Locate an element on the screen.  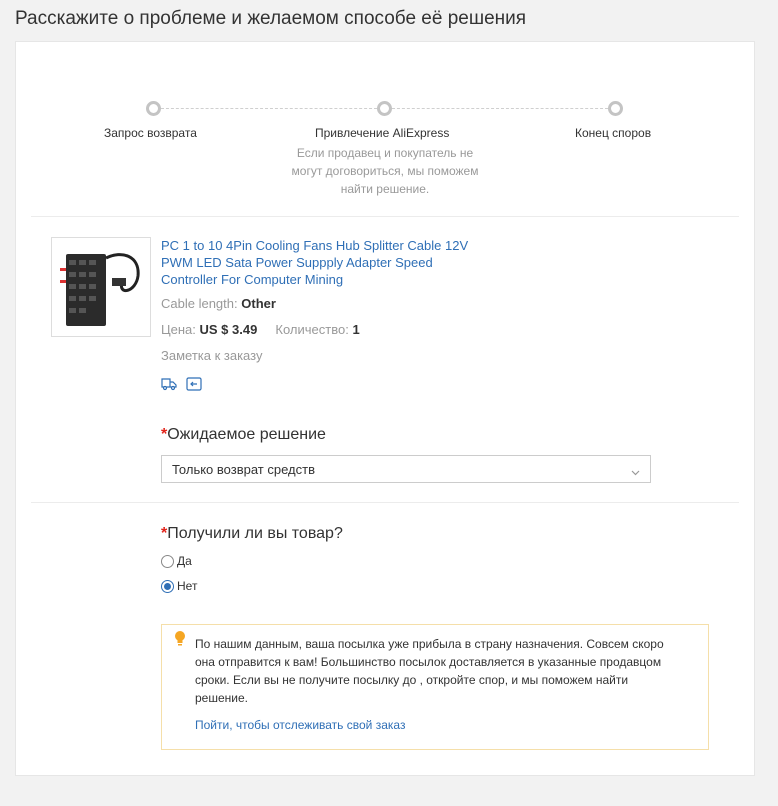
resolution-label: Ожидаемое решение is located at coordinates (246, 434).